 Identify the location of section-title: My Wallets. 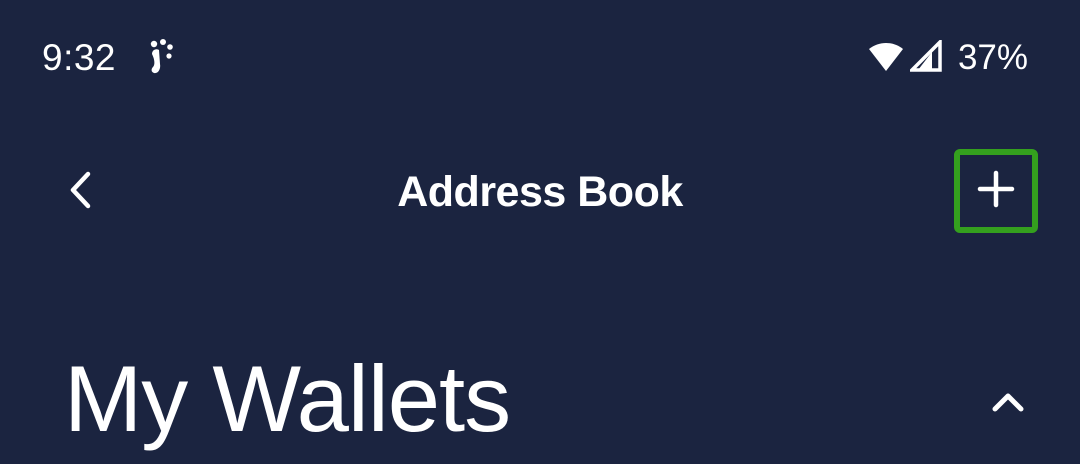
(287, 398).